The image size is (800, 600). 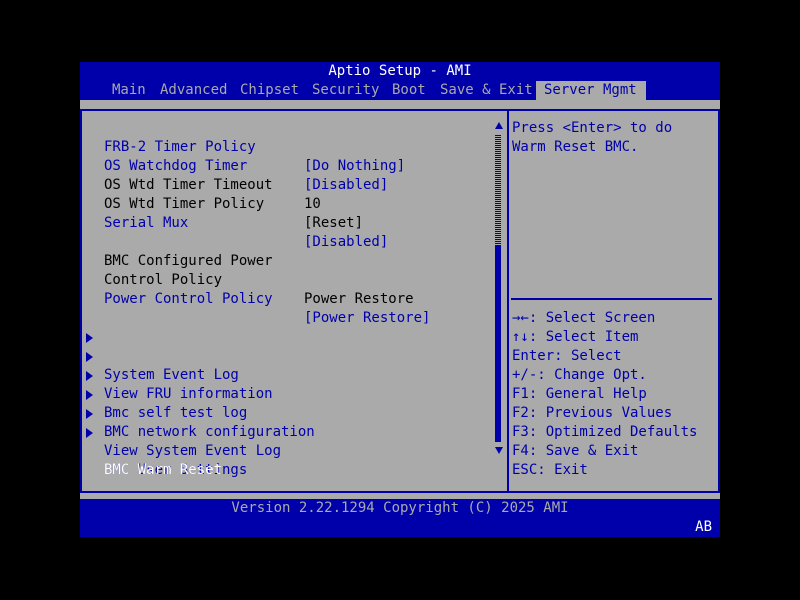 What do you see at coordinates (285, 203) in the screenshot?
I see `setting-os-wtd-timer-policy: OS Wtd Timer Policy [Reset]` at bounding box center [285, 203].